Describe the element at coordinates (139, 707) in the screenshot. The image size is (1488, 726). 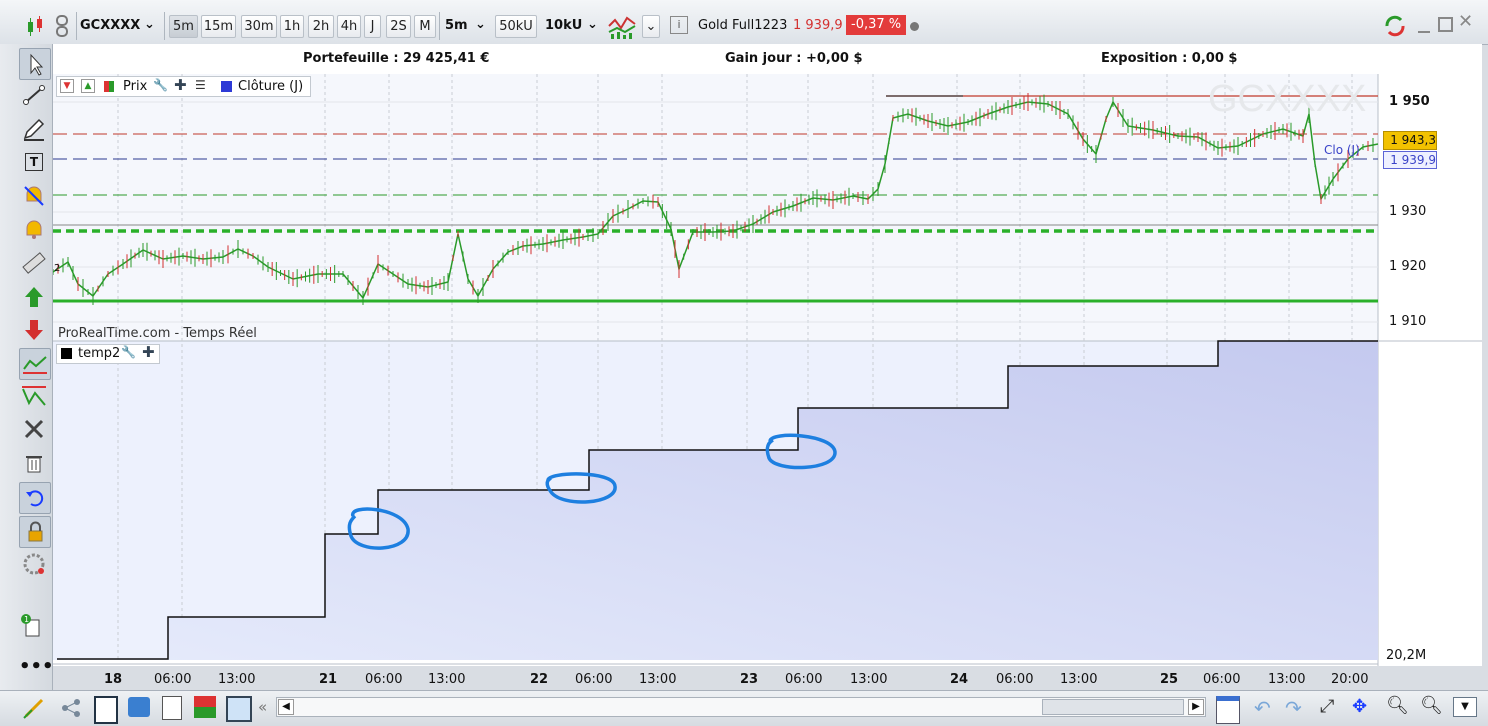
I see `chat-icon` at that location.